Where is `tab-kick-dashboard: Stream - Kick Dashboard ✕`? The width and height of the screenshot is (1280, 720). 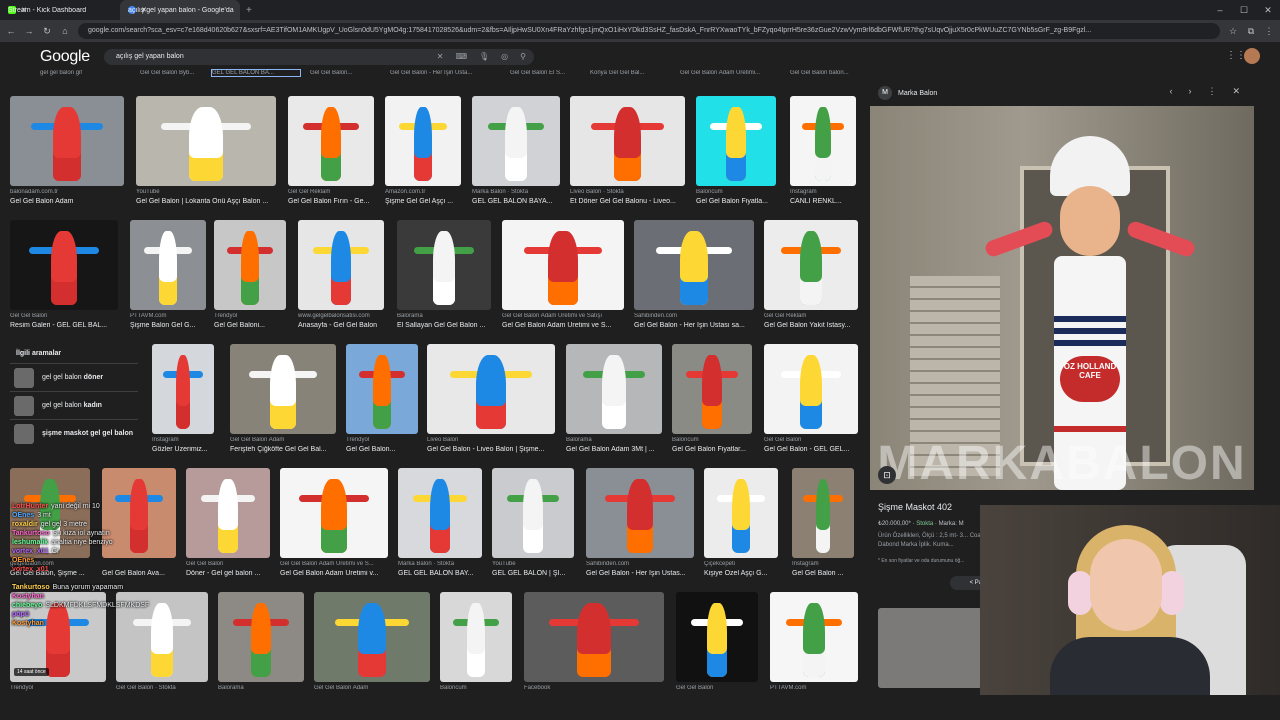
tab-kick-dashboard: Stream - Kick Dashboard ✕ is located at coordinates (60, 10).